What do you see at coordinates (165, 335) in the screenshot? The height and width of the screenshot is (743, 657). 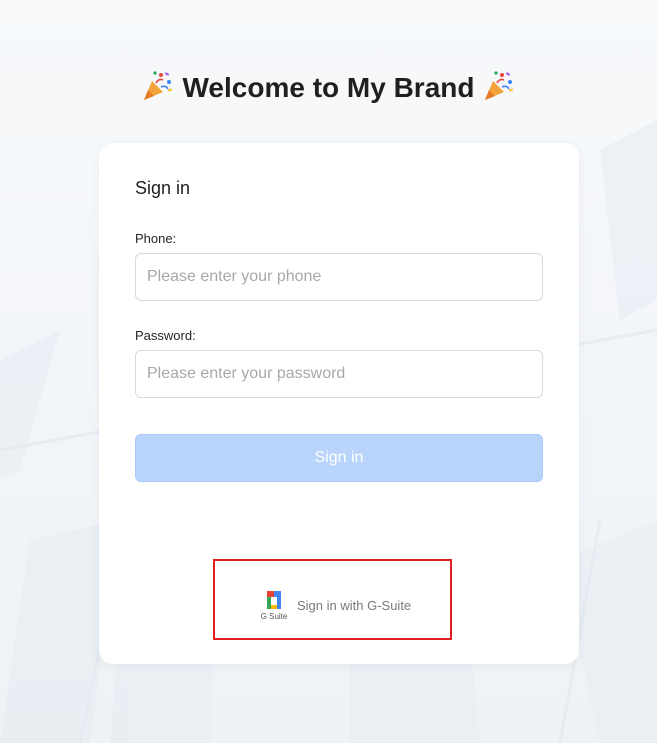 I see `password-label: Password:` at bounding box center [165, 335].